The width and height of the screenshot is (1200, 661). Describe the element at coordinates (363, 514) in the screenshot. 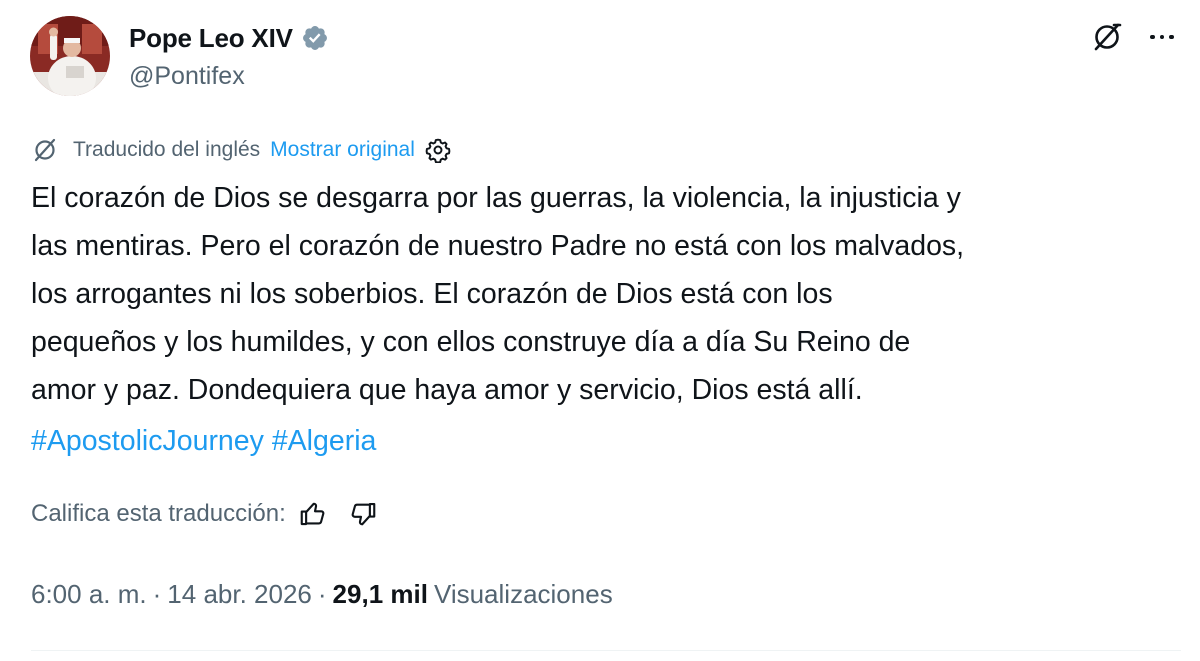

I see `thumbs-down-icon` at that location.